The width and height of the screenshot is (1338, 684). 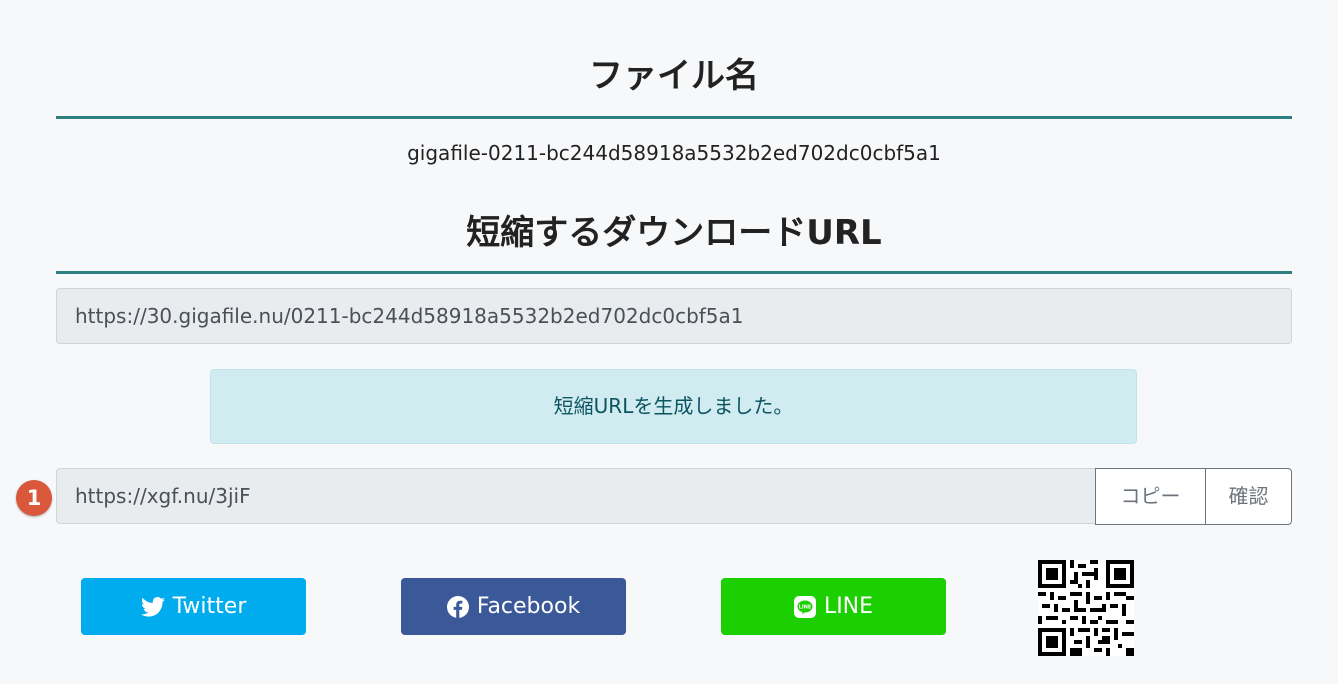 I want to click on copy-button: コピー, so click(x=1150, y=496).